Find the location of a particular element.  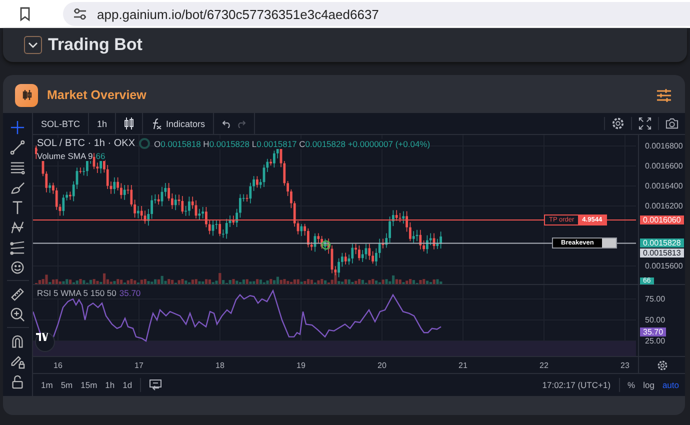

interval-button: 1h is located at coordinates (102, 123).